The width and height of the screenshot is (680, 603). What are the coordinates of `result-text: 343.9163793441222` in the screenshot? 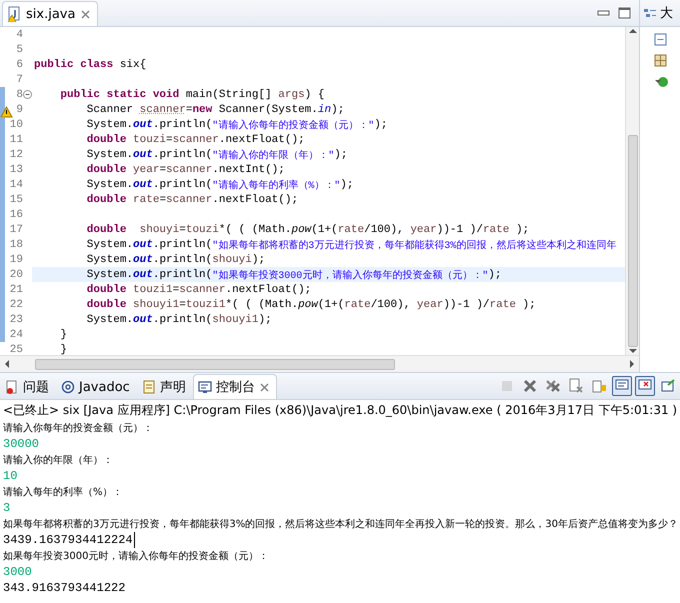 It's located at (64, 588).